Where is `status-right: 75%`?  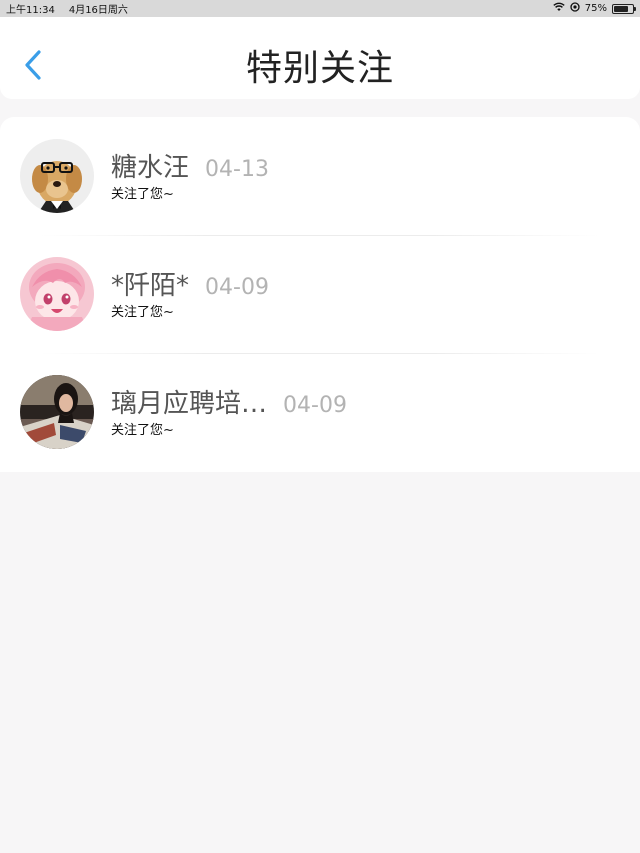 status-right: 75% is located at coordinates (594, 8).